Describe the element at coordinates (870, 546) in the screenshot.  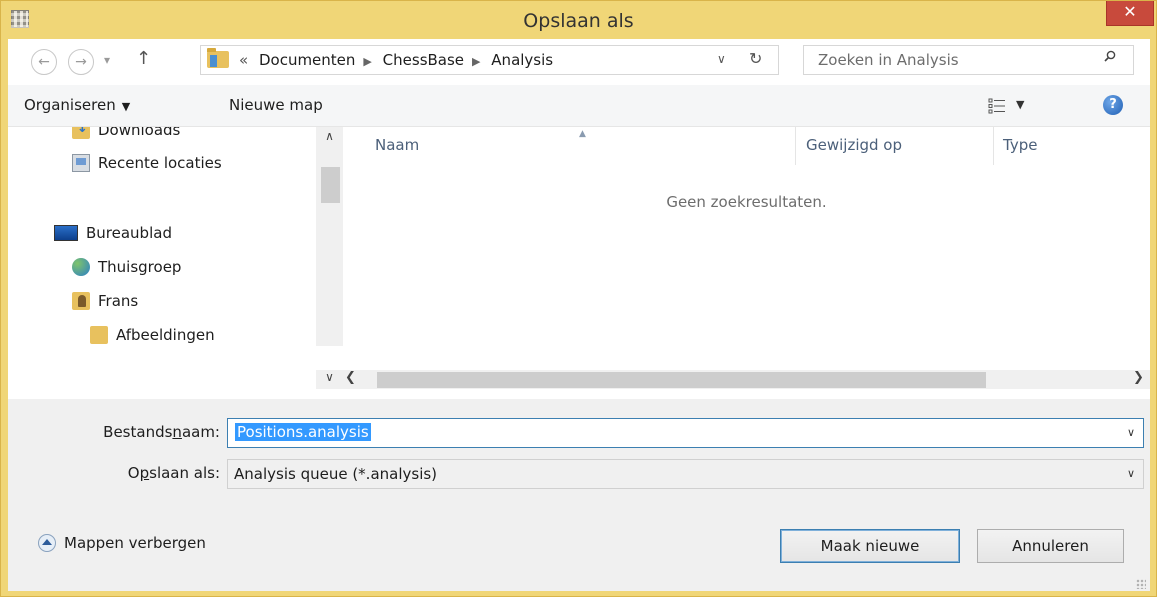
I see `save-button: Maak nieuwe` at that location.